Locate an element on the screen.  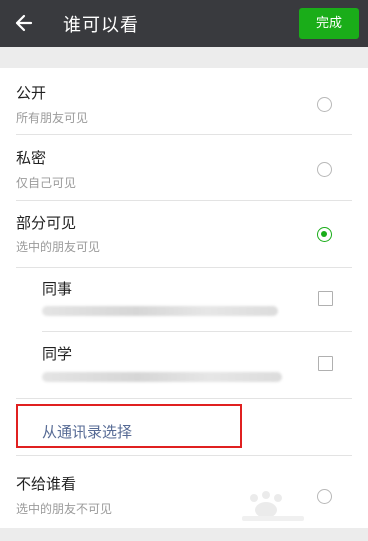
option-exclude-radio is located at coordinates (324, 496).